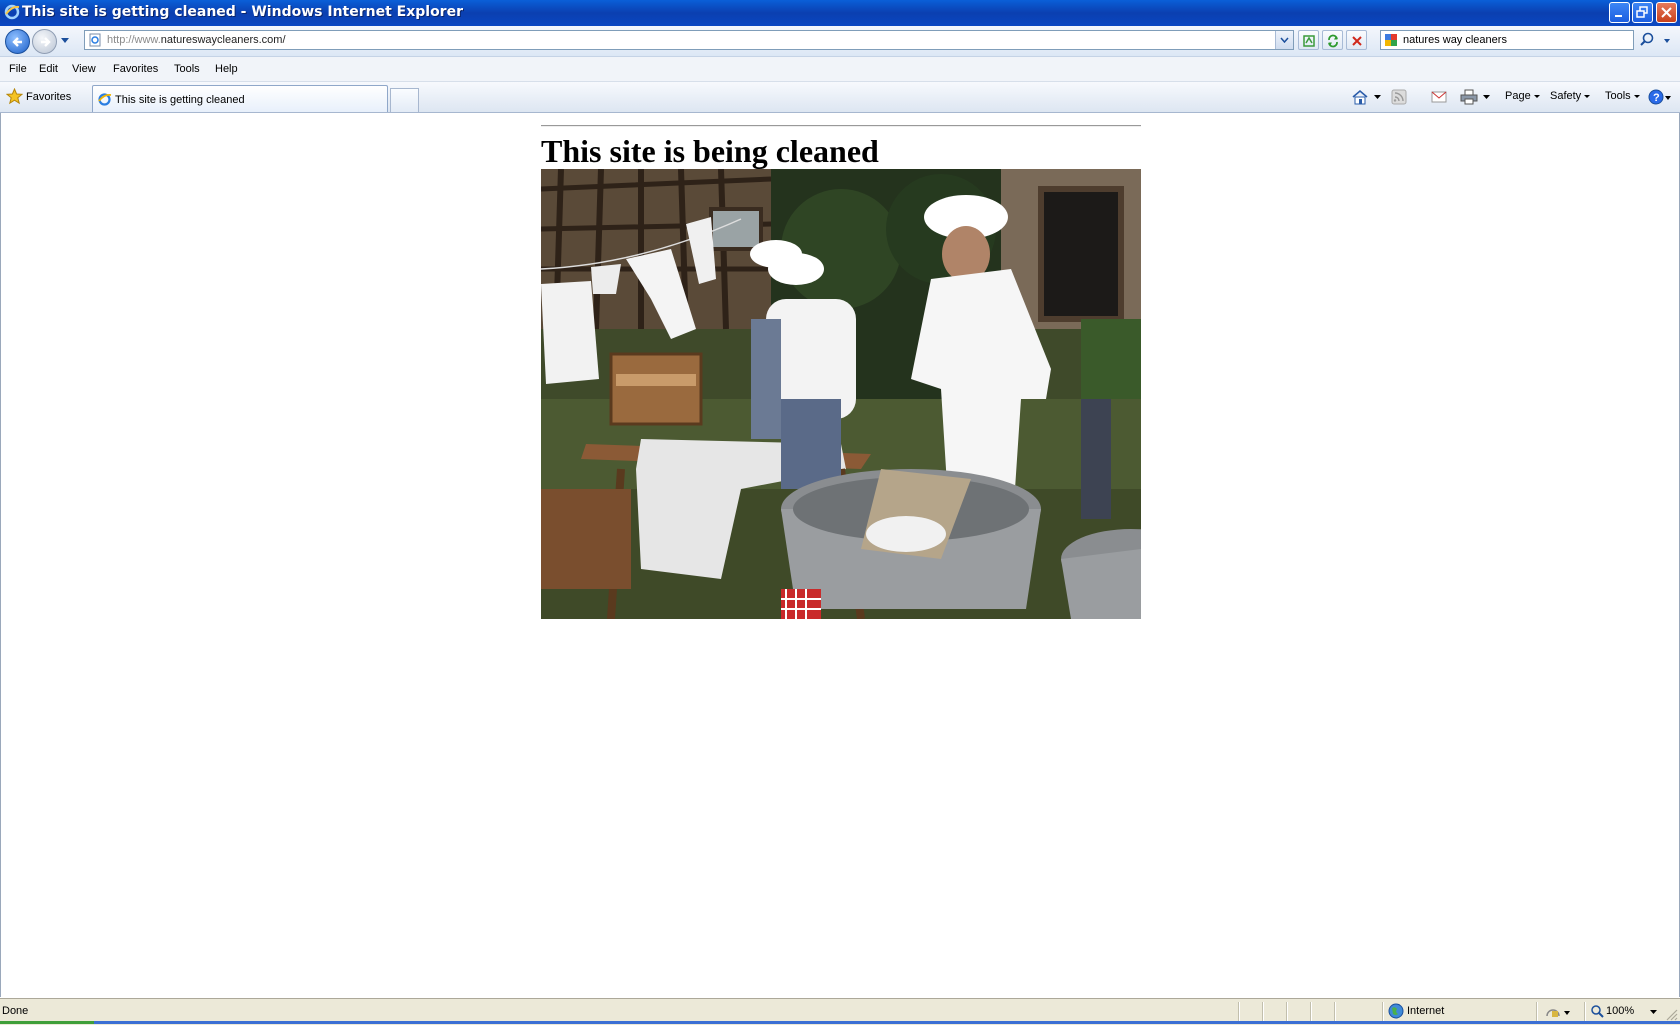 This screenshot has height=1025, width=1680. Describe the element at coordinates (84, 69) in the screenshot. I see `menu-view: View` at that location.